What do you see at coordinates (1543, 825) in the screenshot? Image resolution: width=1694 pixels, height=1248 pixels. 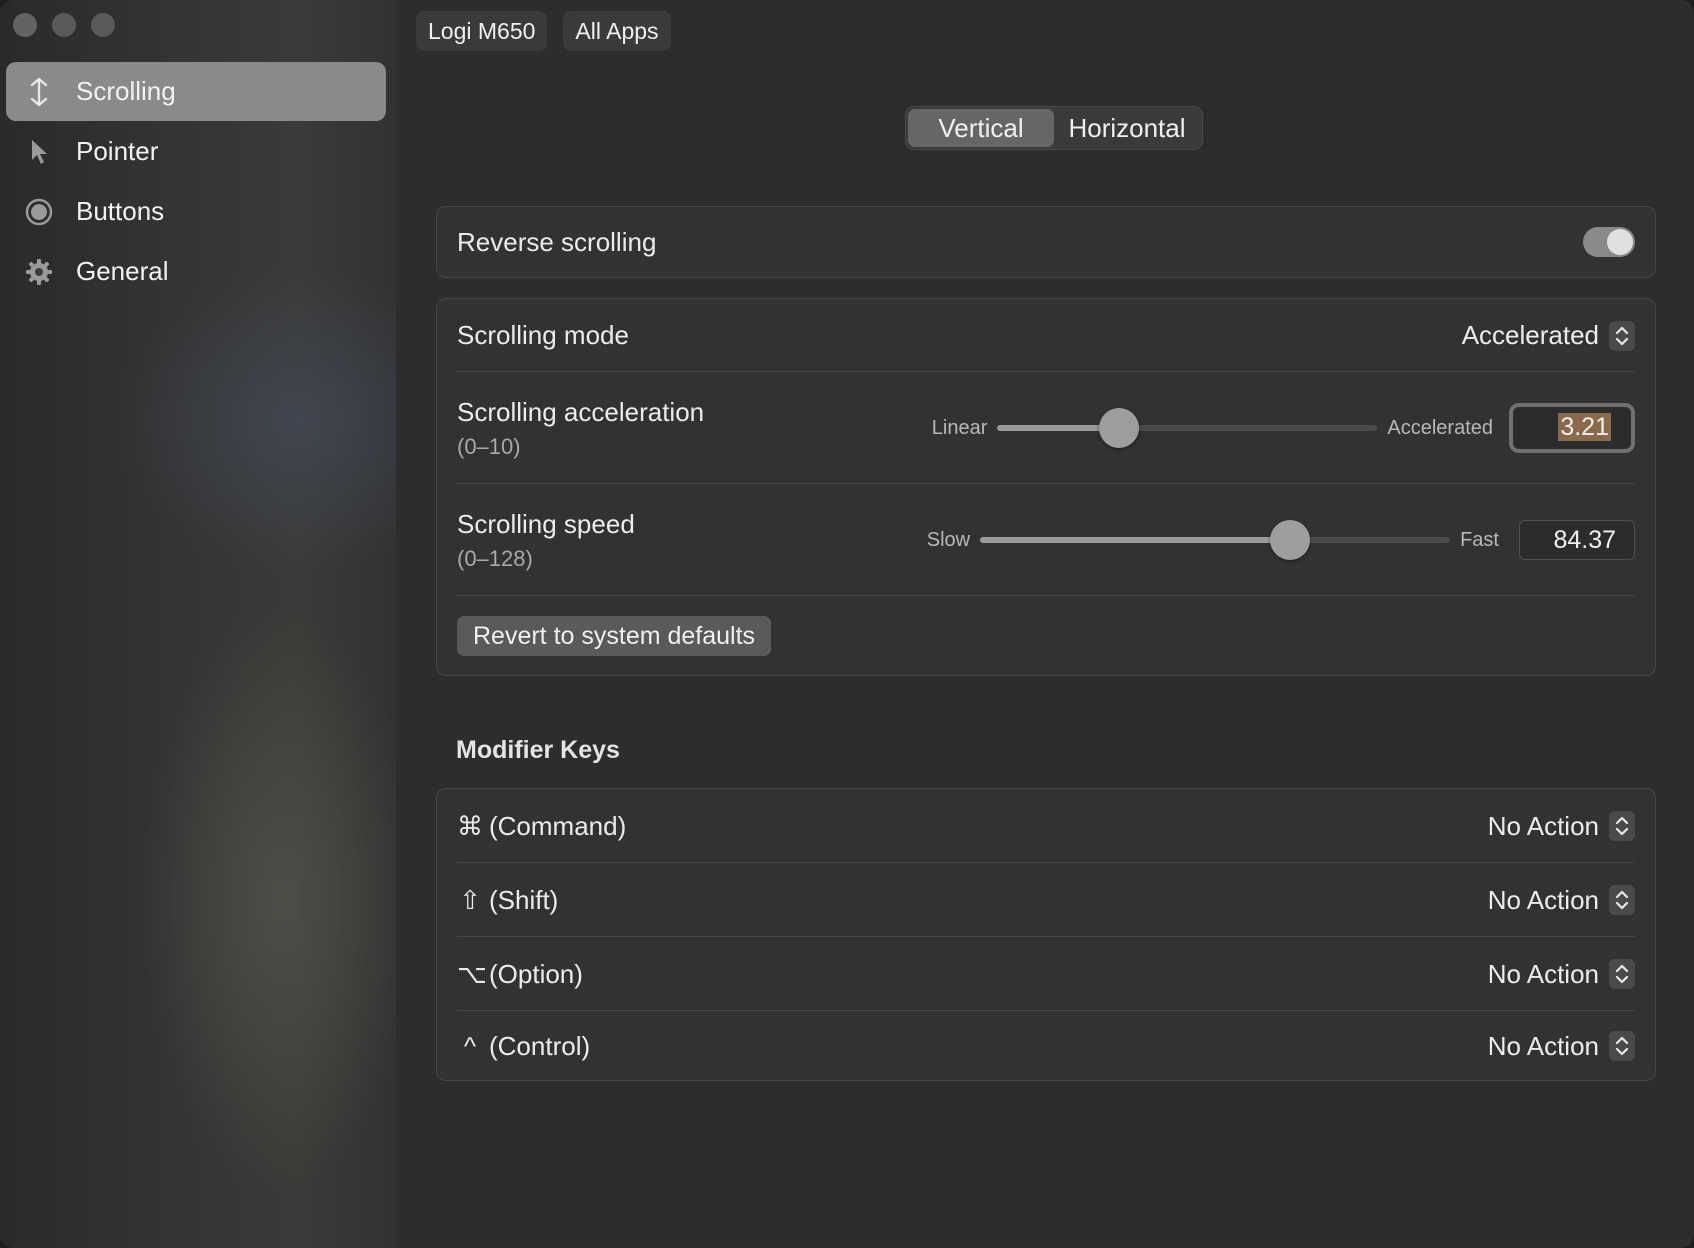 I see `modifier-command-value: No Action` at bounding box center [1543, 825].